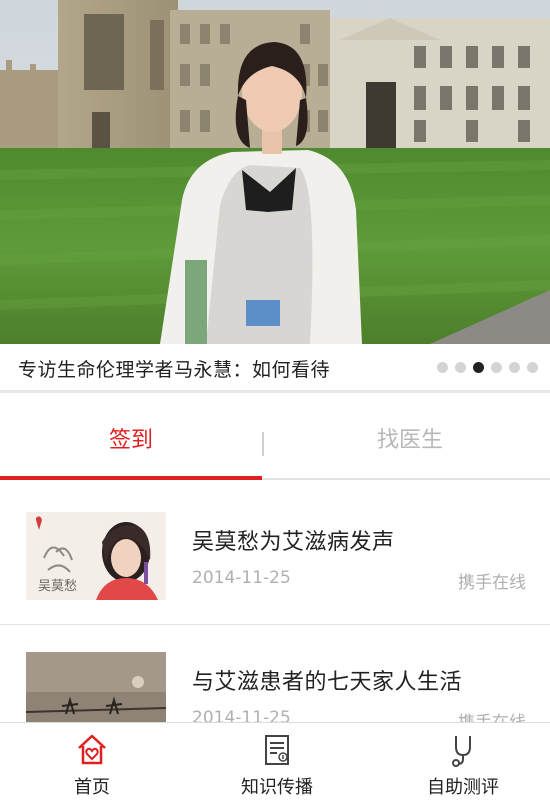 The width and height of the screenshot is (550, 800). Describe the element at coordinates (461, 751) in the screenshot. I see `stethoscope-icon` at that location.